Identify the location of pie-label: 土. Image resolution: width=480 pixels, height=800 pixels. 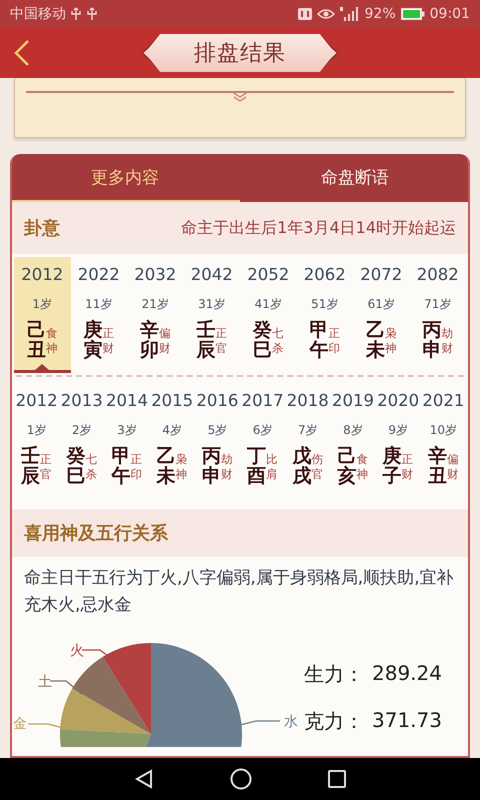
(45, 682).